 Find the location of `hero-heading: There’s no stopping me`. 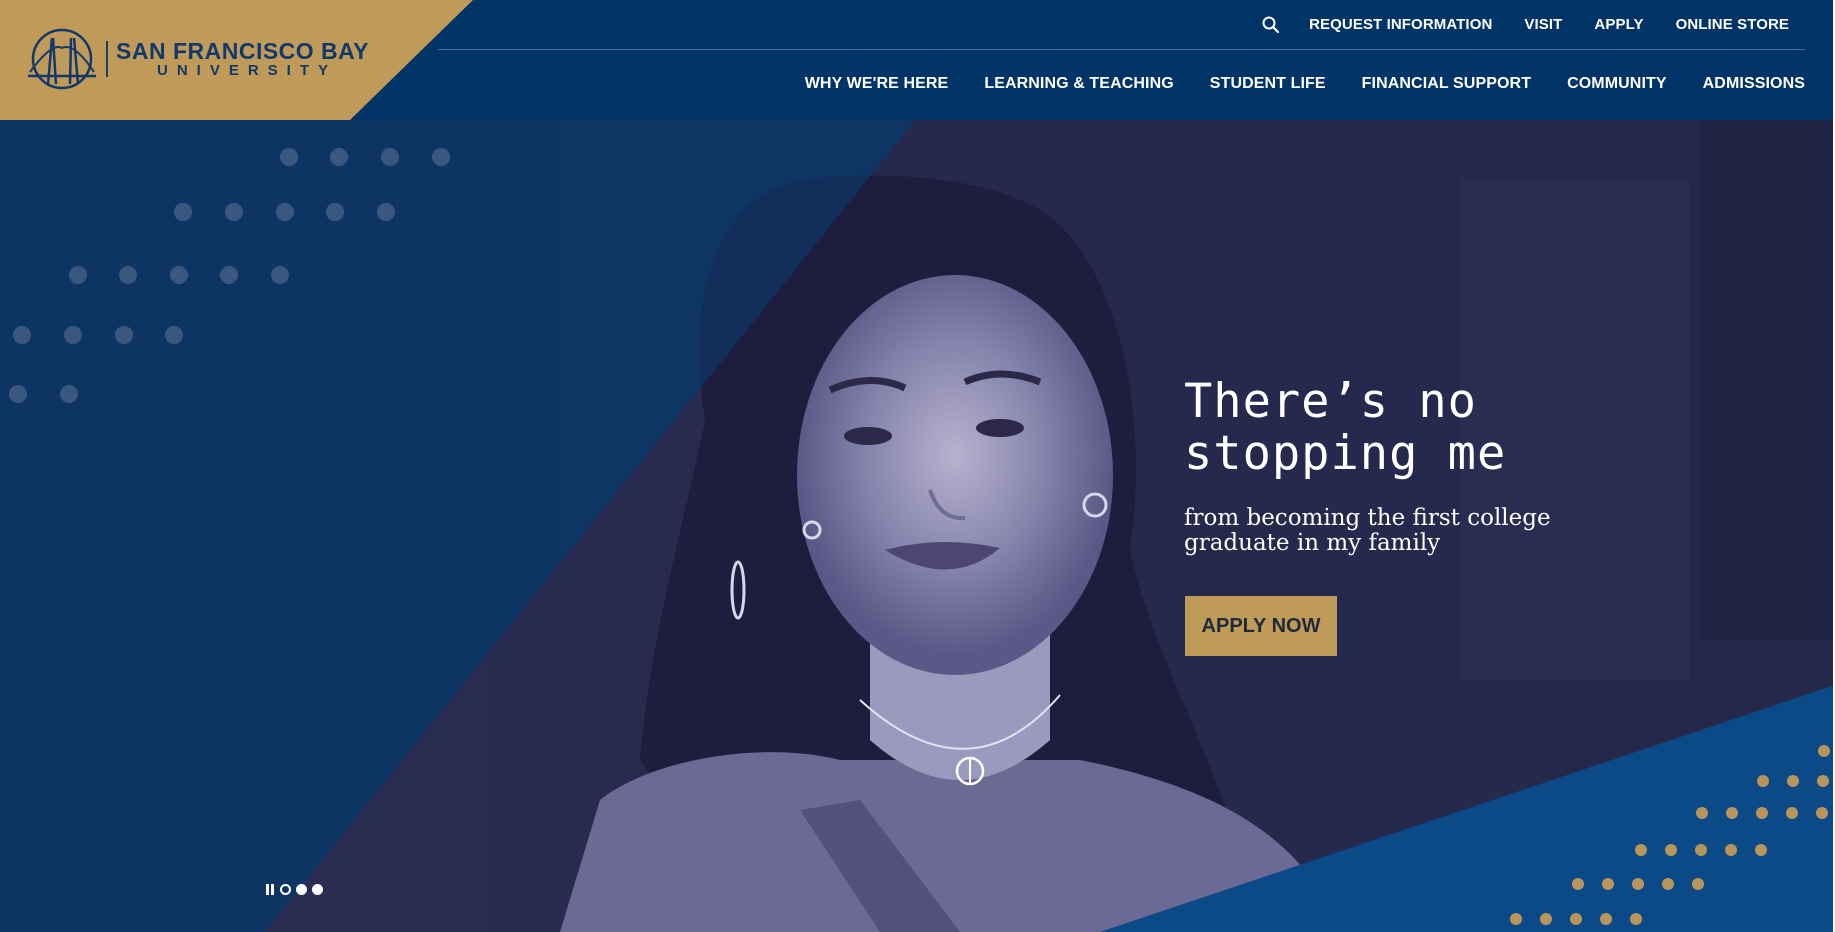

hero-heading: There’s no stopping me is located at coordinates (1345, 427).